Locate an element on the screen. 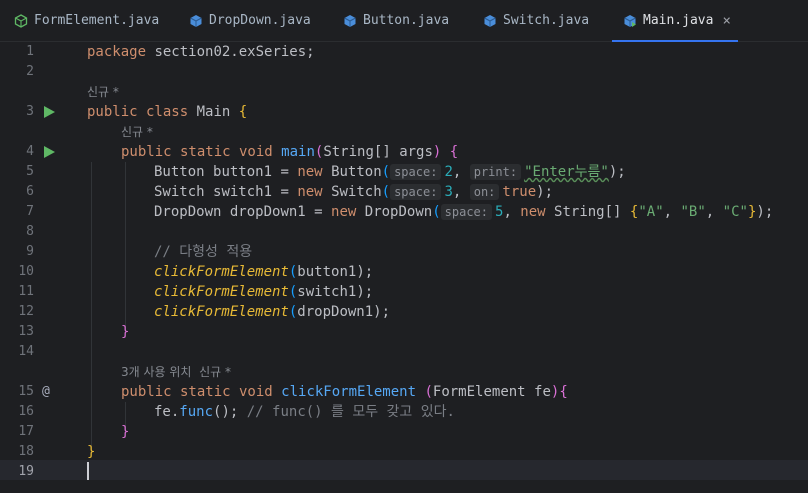 Image resolution: width=808 pixels, height=493 pixels. argument: switch1 is located at coordinates (327, 292).